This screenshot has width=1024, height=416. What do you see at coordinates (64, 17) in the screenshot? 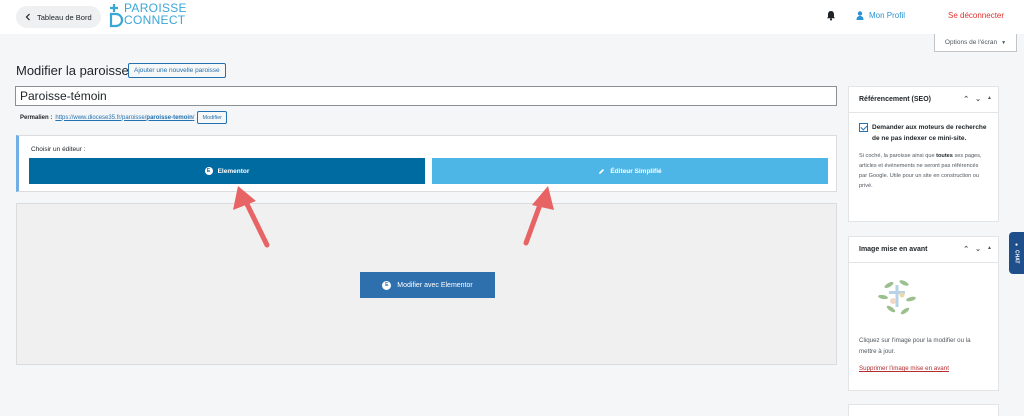
I see `back-label: Tableau de Bord` at bounding box center [64, 17].